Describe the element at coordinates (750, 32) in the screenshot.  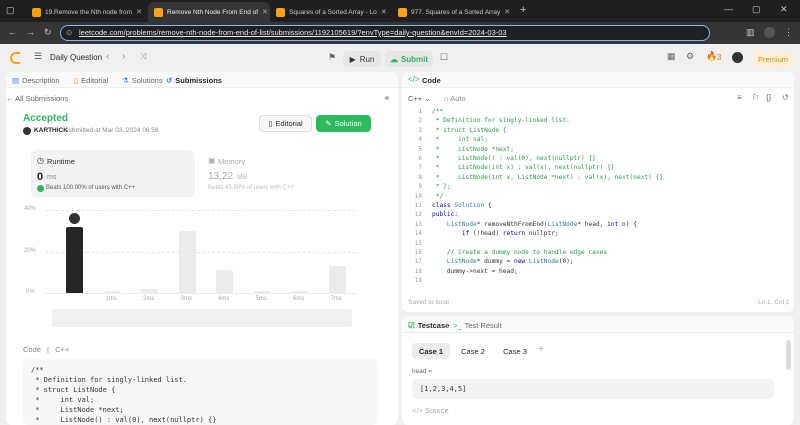
I see `extensions-icon: ▥` at that location.